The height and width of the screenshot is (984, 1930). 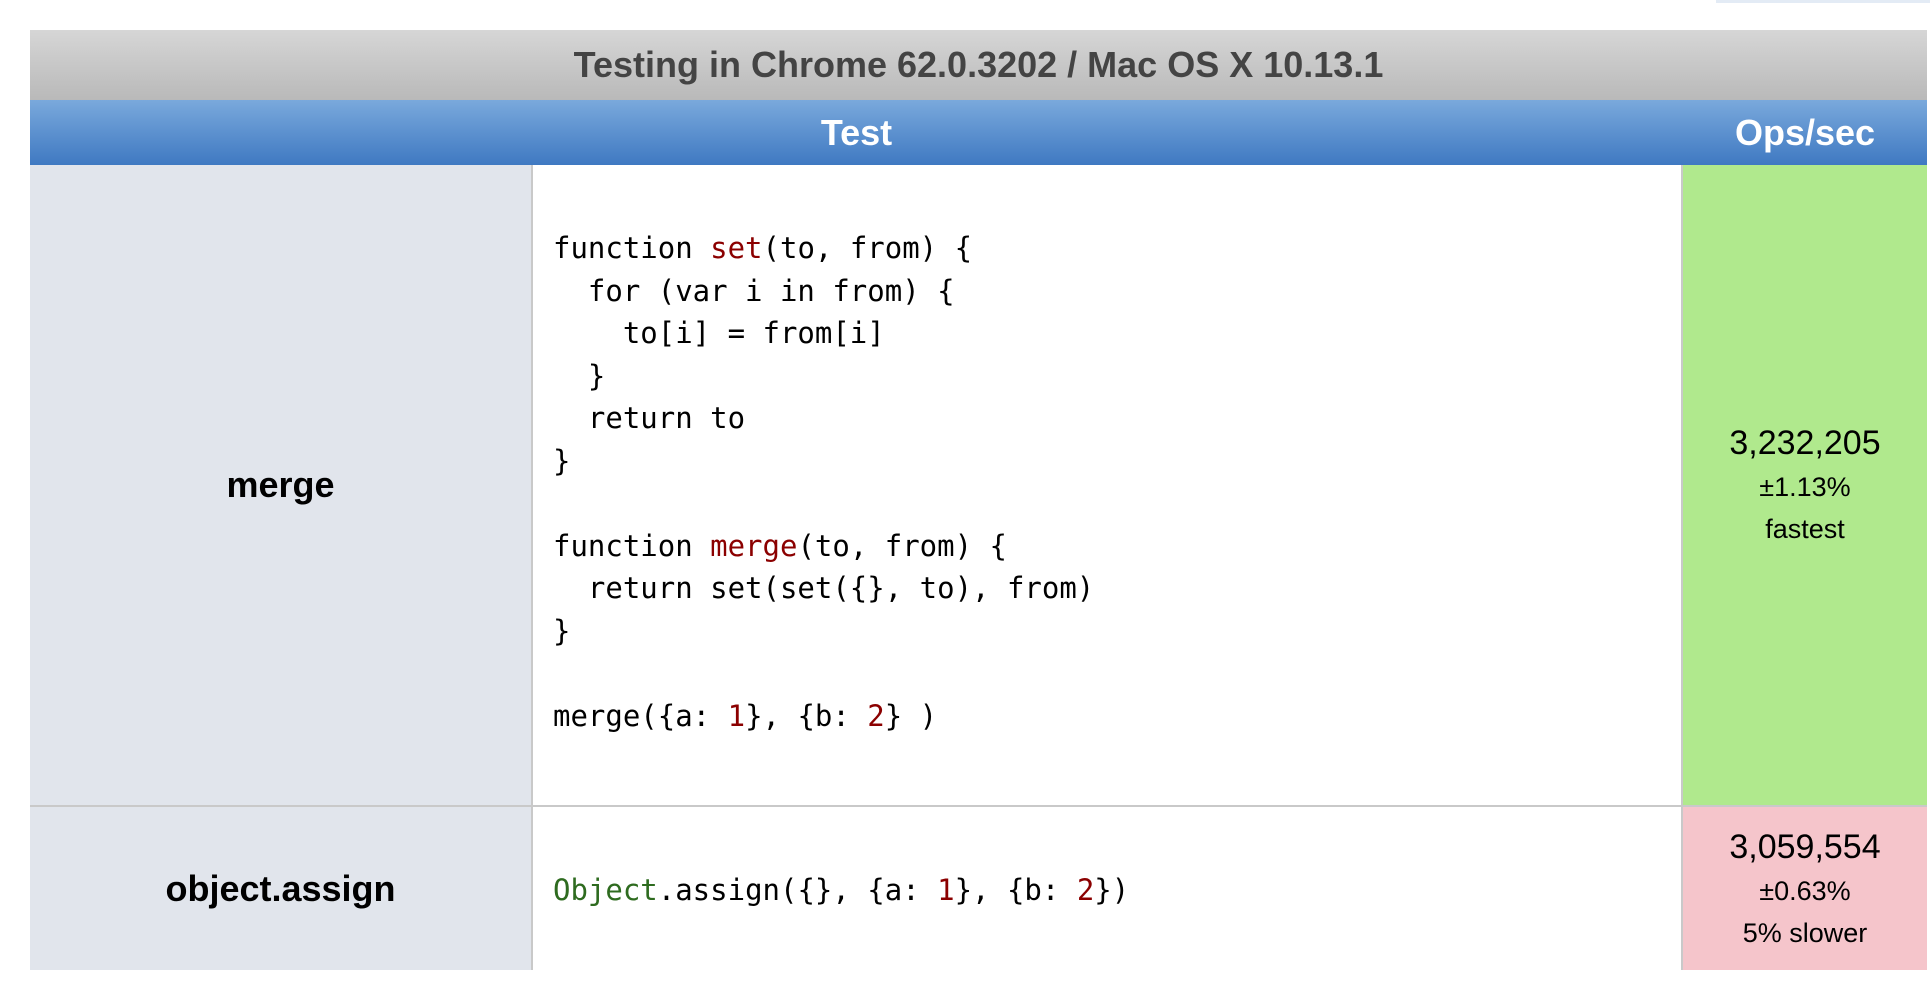 What do you see at coordinates (1805, 529) in the screenshot?
I see `ops-rank: fastest` at bounding box center [1805, 529].